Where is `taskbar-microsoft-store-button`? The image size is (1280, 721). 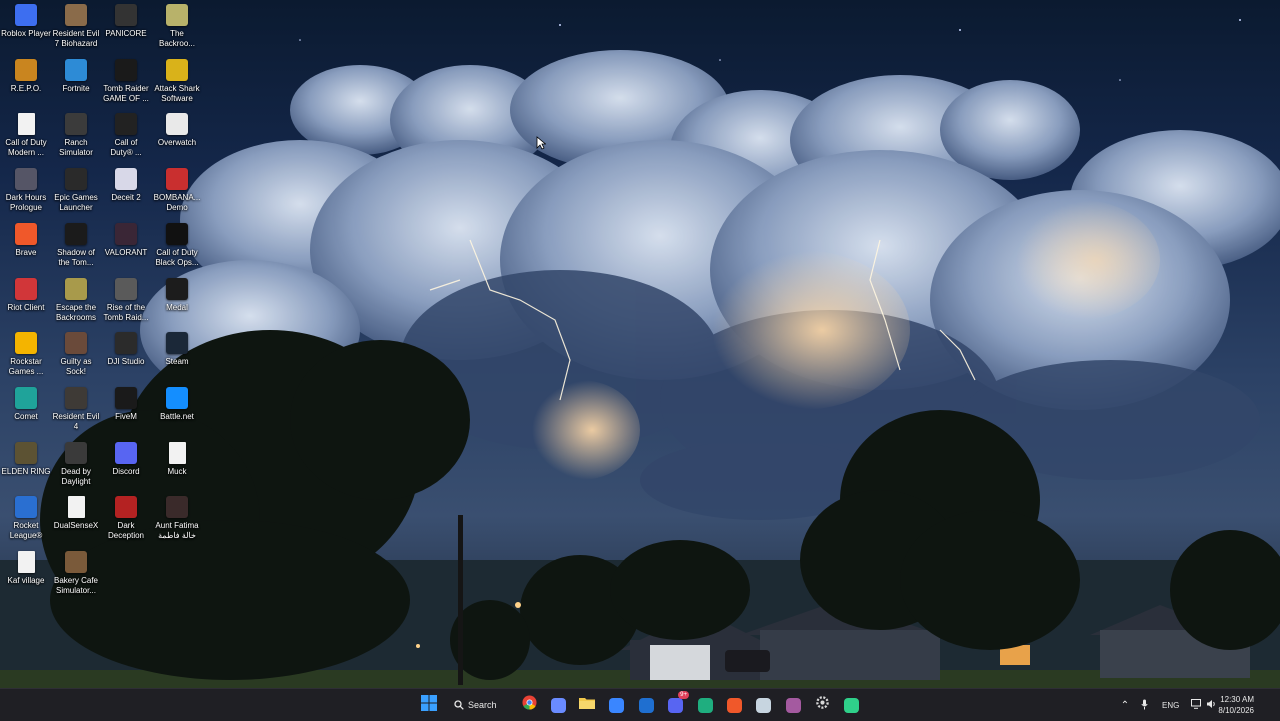 taskbar-microsoft-store-button is located at coordinates (616, 705).